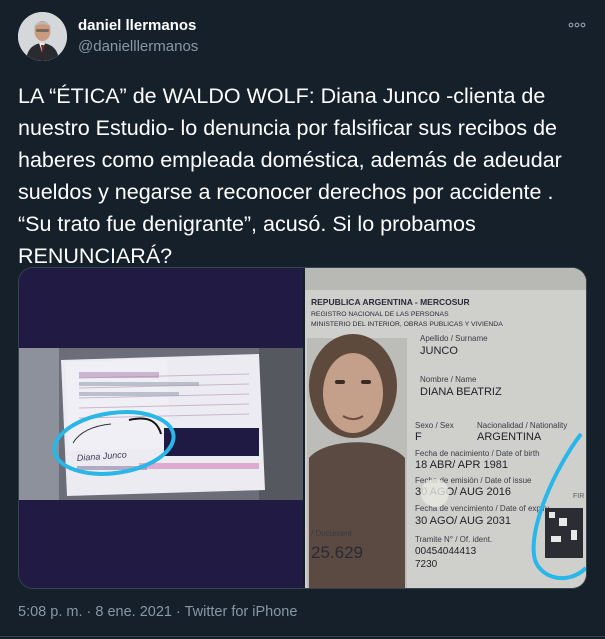 The image size is (605, 639). I want to click on id-tramite-label: Tramite N° / Of. ident., so click(453, 539).